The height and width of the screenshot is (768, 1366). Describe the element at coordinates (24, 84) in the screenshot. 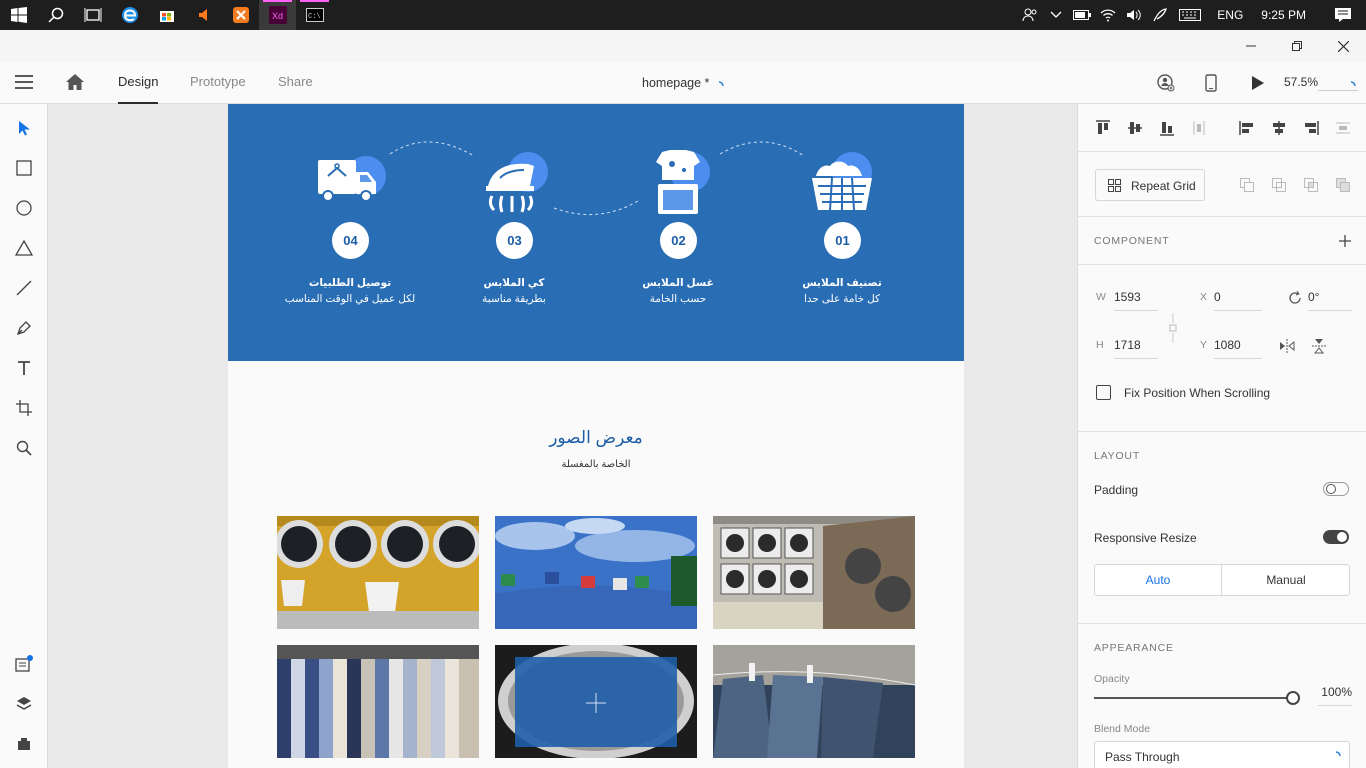

I see `hamburger-menu-icon` at that location.